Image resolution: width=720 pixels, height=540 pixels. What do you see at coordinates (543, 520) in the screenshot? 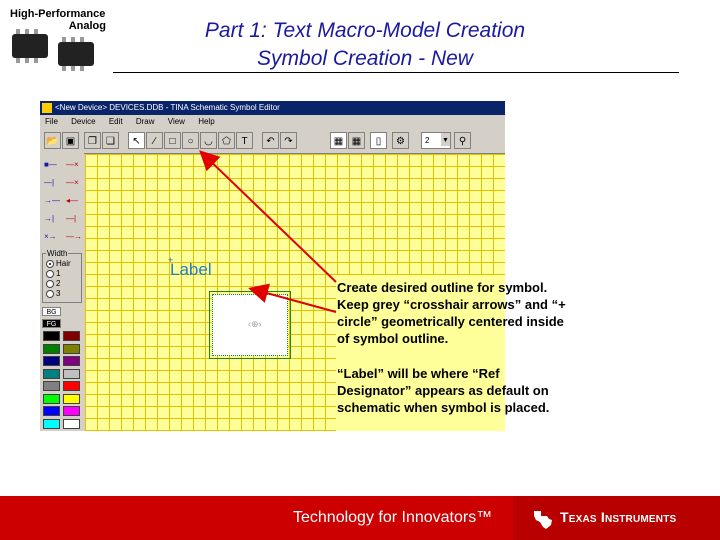
I see `texas-state-icon` at bounding box center [543, 520].